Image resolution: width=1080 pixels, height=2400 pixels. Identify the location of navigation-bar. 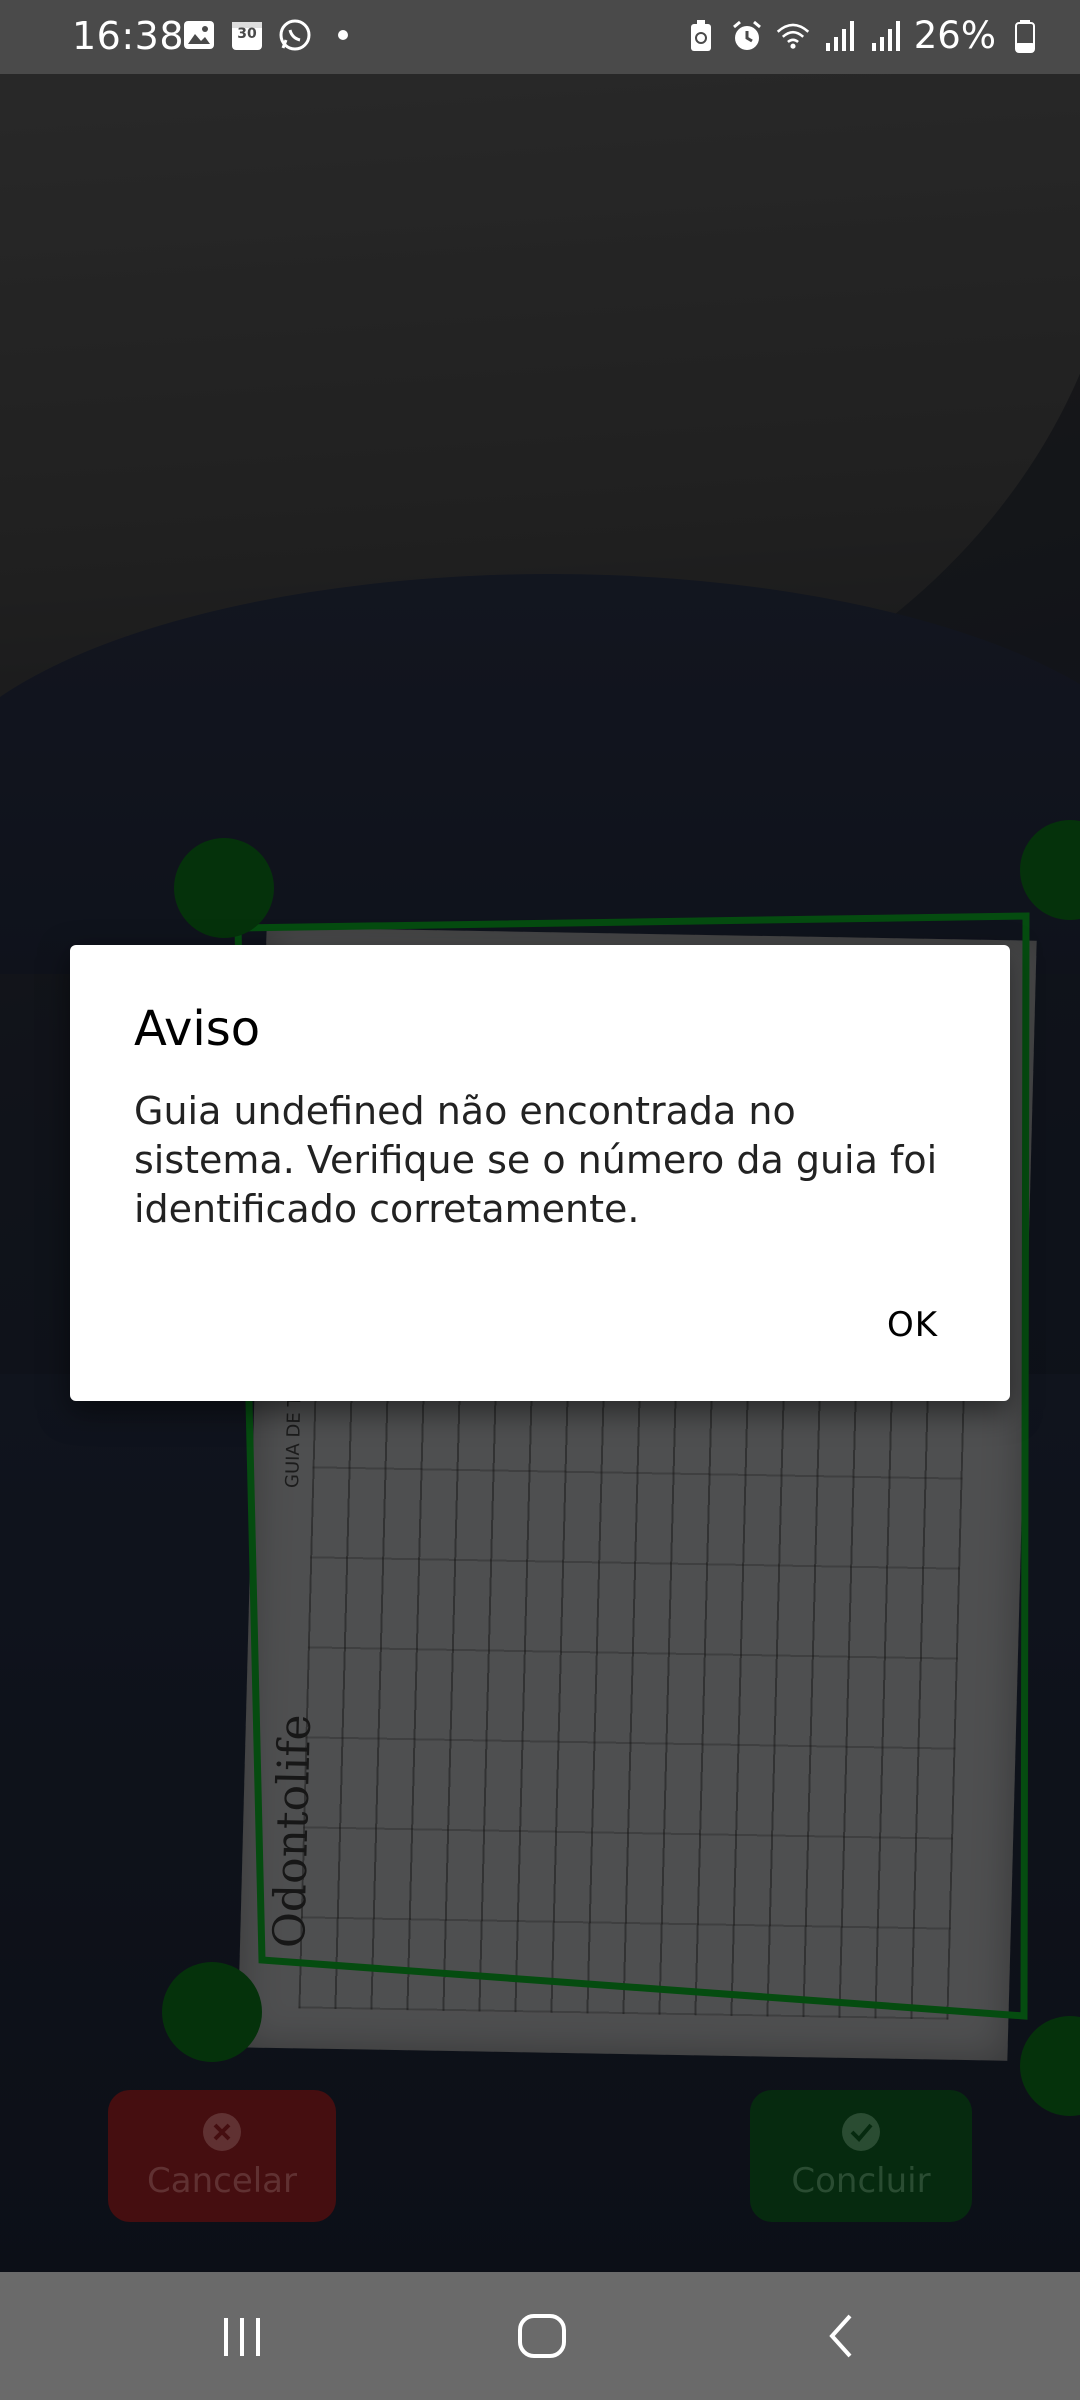
(540, 2336).